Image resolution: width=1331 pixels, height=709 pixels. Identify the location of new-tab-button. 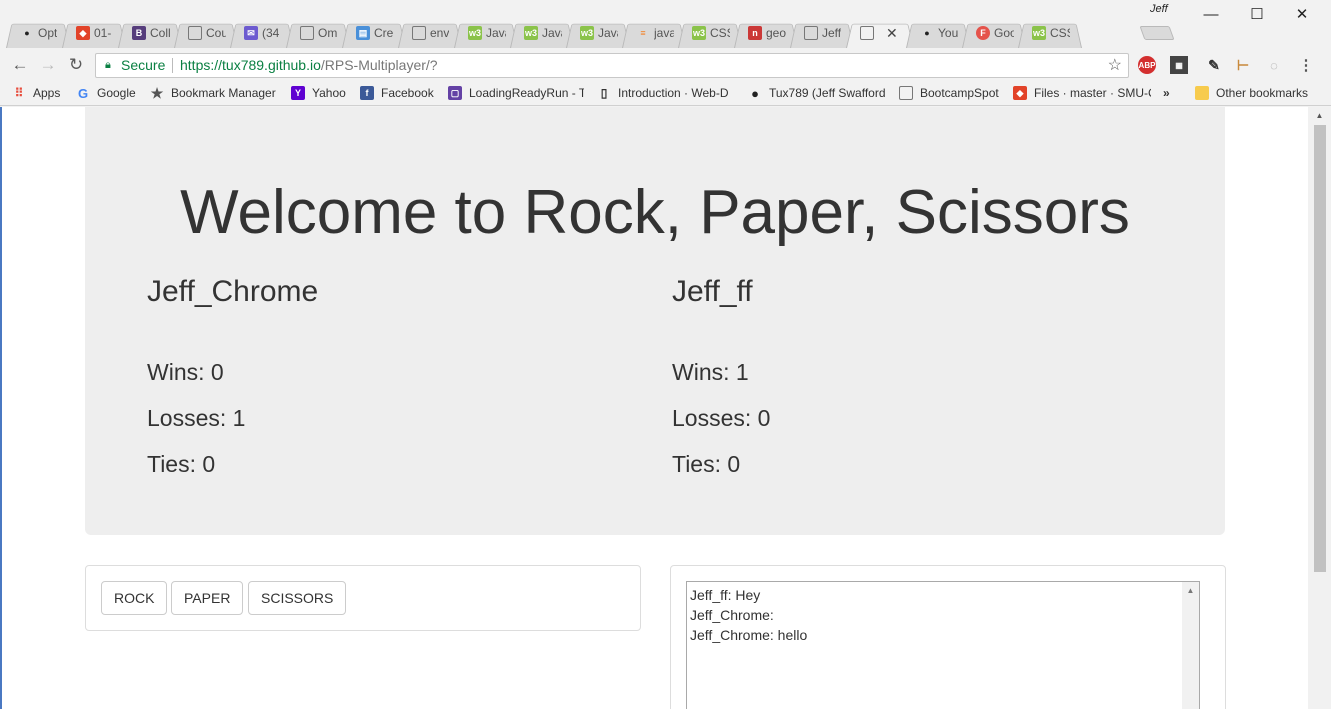
(1157, 33).